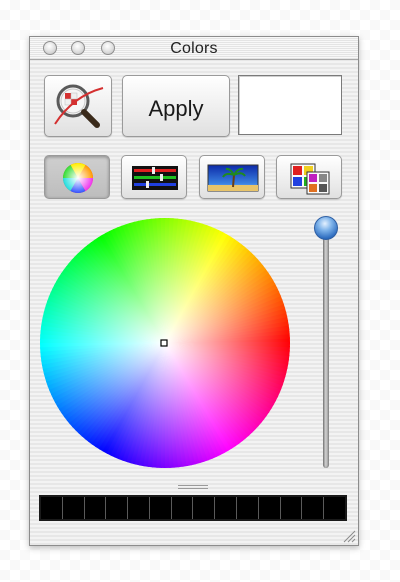  I want to click on color-wheel-mode-button, so click(77, 177).